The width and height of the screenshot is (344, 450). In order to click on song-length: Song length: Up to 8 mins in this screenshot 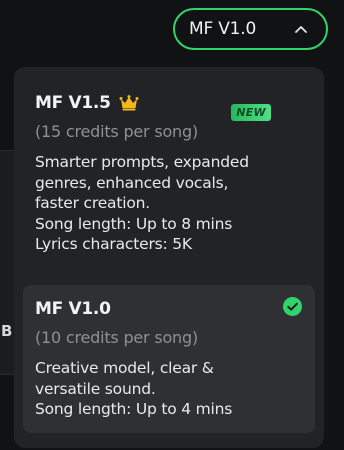, I will do `click(134, 223)`.